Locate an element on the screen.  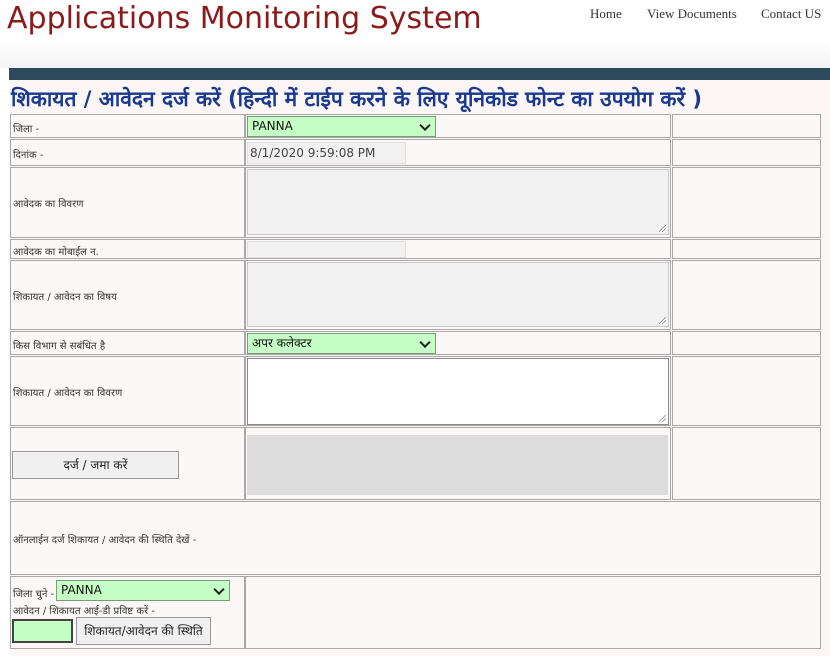
complaint-details-label-cell: शिकायत / आवेदन का विवरण is located at coordinates (127, 391).